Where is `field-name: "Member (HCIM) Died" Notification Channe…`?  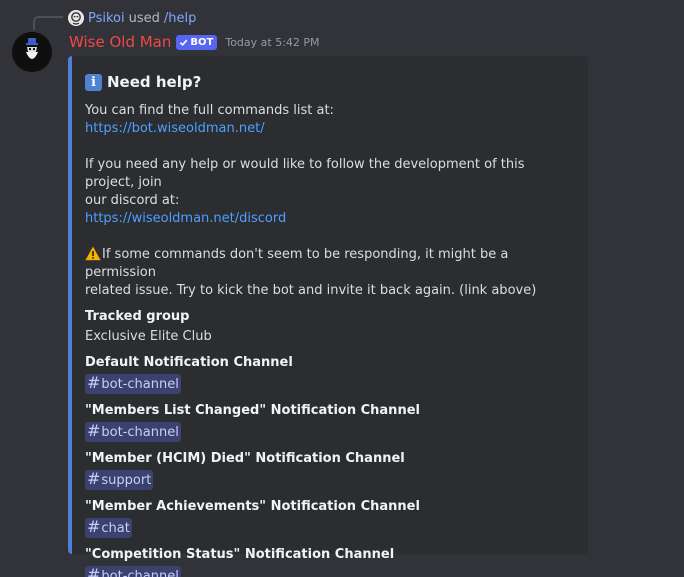
field-name: "Member (HCIM) Died" Notification Channe… is located at coordinates (245, 458).